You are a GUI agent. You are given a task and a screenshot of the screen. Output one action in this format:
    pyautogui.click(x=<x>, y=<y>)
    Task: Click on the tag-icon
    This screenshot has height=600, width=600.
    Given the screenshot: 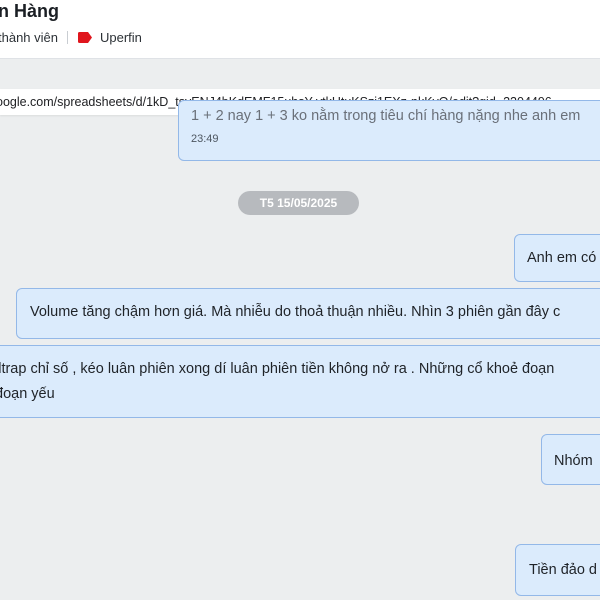 What is the action you would take?
    pyautogui.click(x=85, y=37)
    